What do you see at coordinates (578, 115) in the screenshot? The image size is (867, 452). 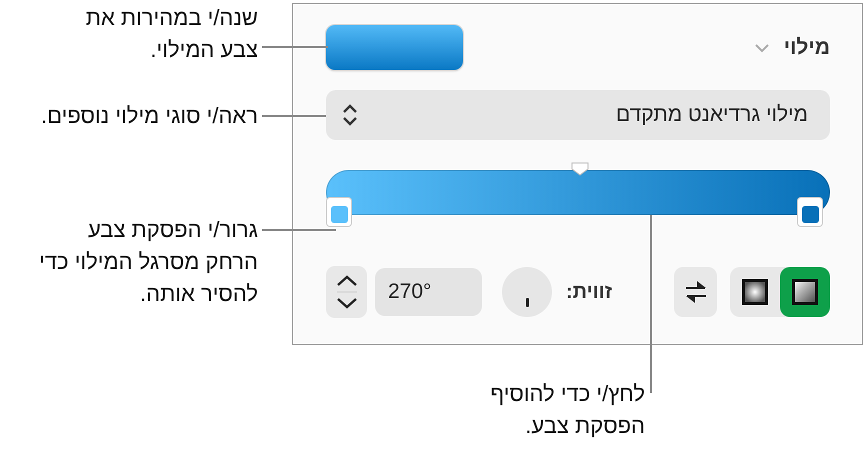 I see `fill-type-popup: מילוי גרדיאנט מתקדם` at bounding box center [578, 115].